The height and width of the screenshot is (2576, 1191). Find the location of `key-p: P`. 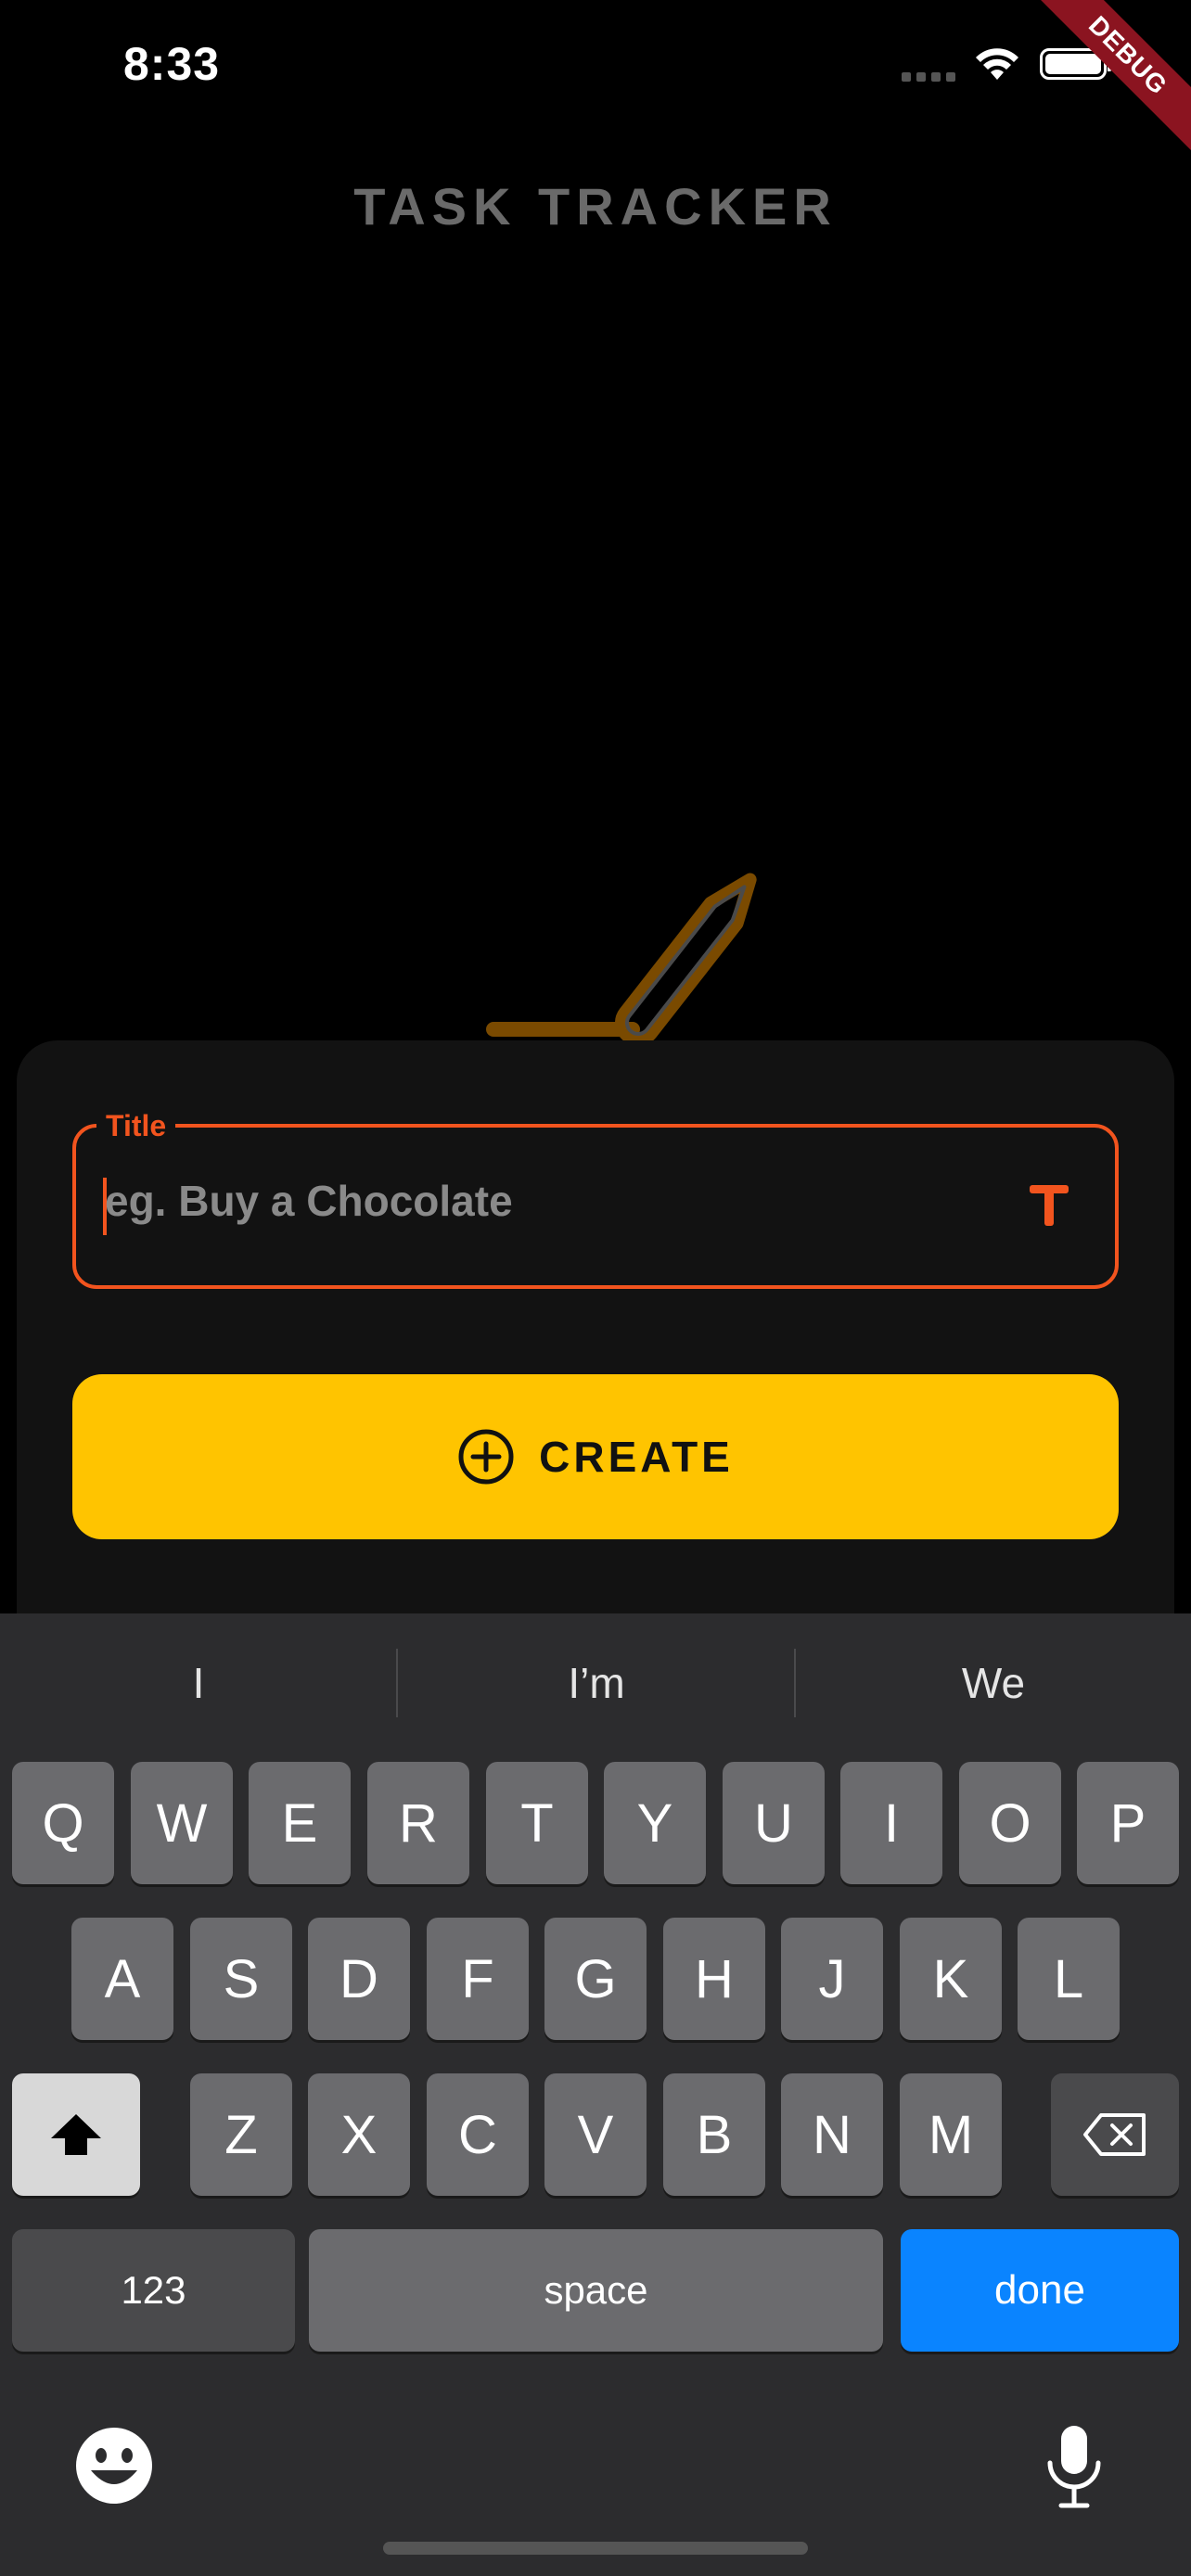

key-p: P is located at coordinates (1128, 1823).